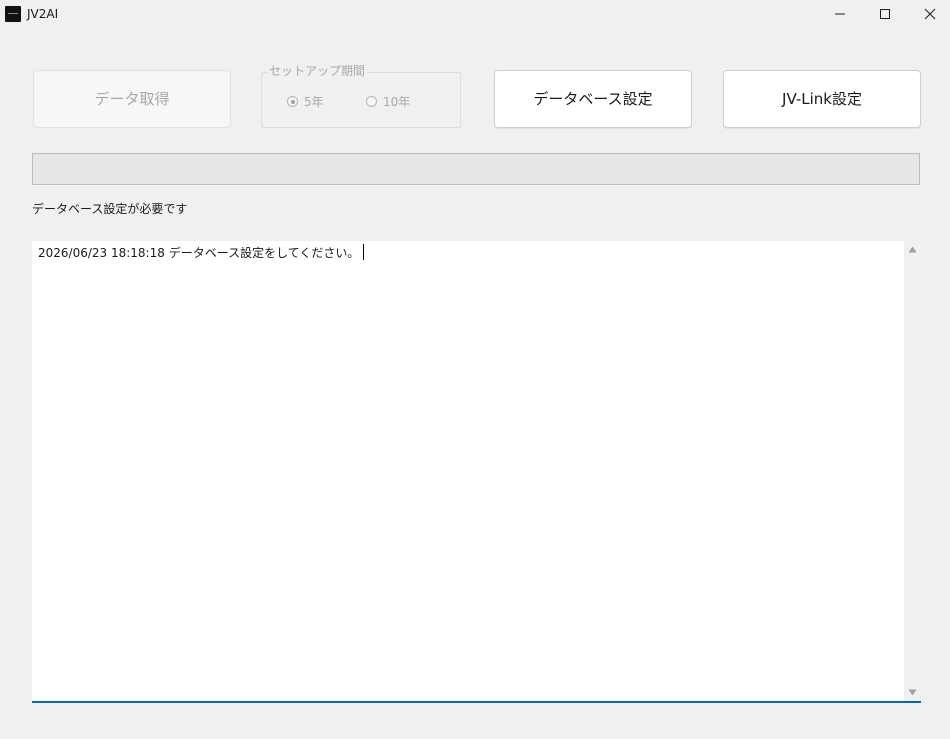 This screenshot has width=950, height=739. I want to click on progress-bar, so click(476, 169).